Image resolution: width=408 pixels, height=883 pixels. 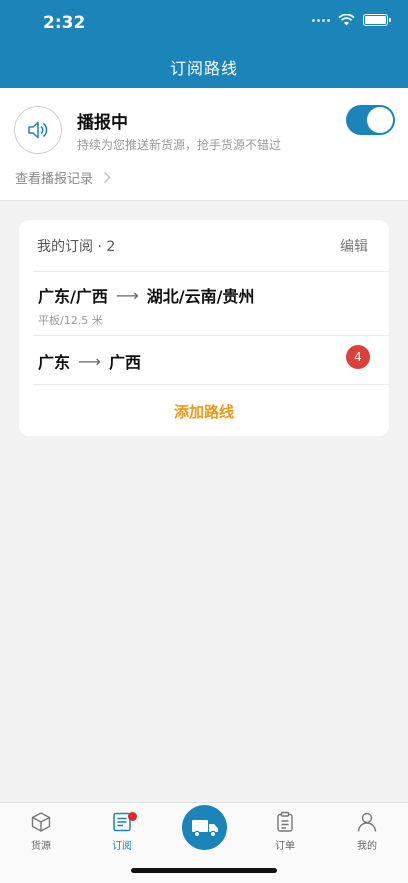 What do you see at coordinates (122, 831) in the screenshot?
I see `tab-subscribe: 订阅` at bounding box center [122, 831].